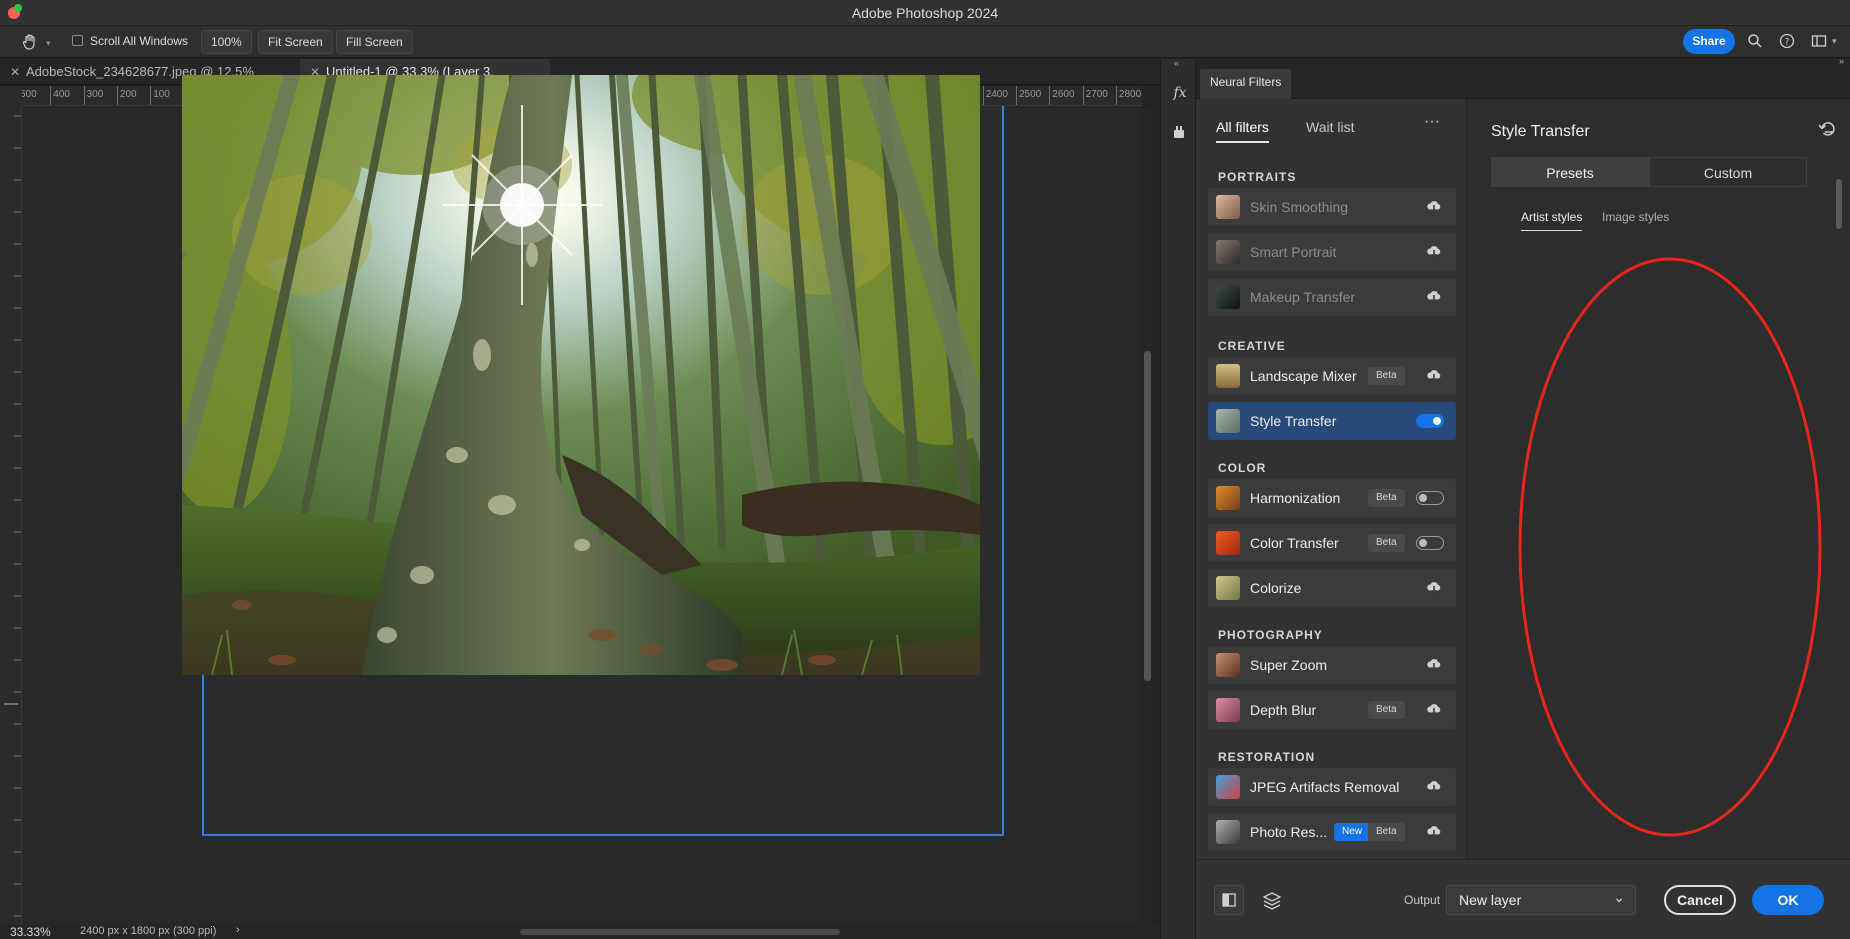 This screenshot has height=939, width=1850. Describe the element at coordinates (1841, 61) in the screenshot. I see `collapse-panel-icon: »` at that location.